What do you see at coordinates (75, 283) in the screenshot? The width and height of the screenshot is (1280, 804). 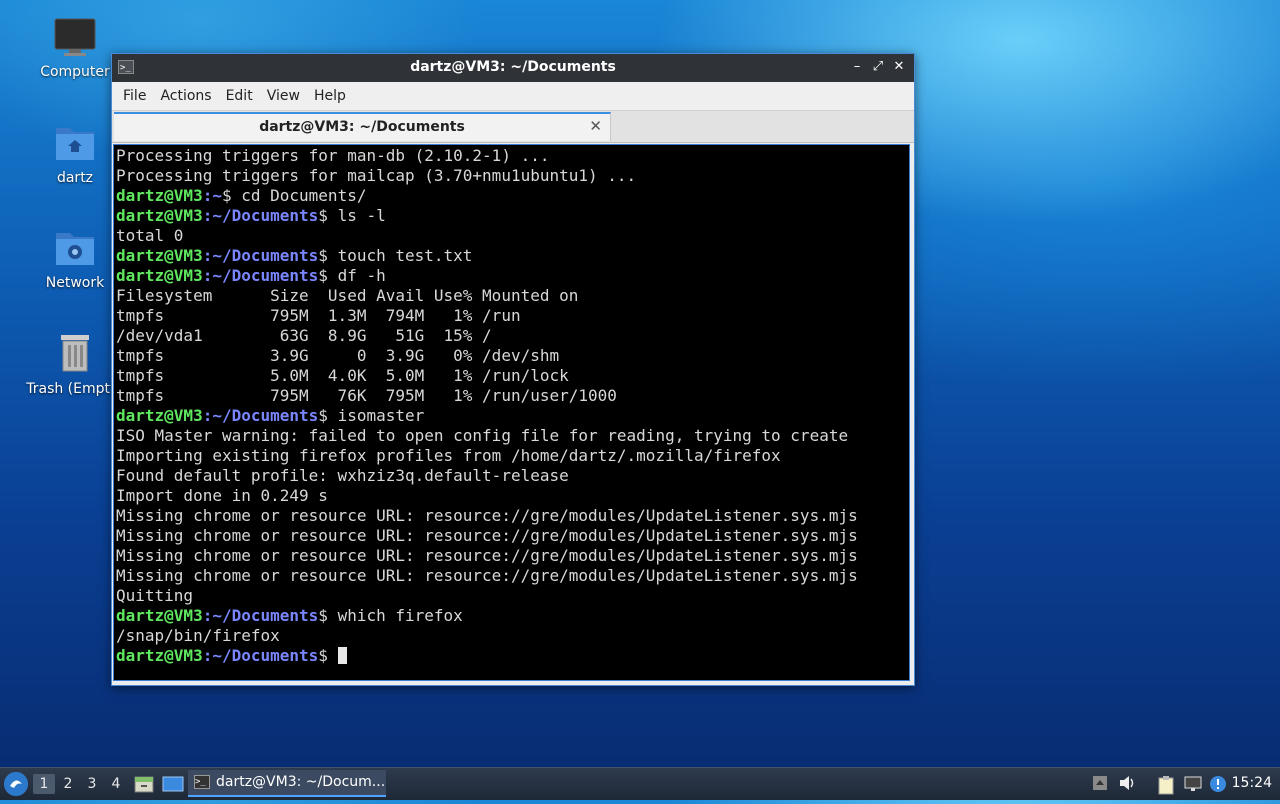 I see `desktop-icon-label: Network` at bounding box center [75, 283].